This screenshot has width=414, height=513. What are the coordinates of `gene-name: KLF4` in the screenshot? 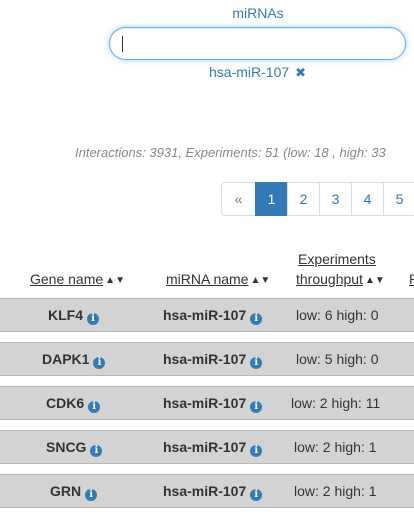 It's located at (65, 315).